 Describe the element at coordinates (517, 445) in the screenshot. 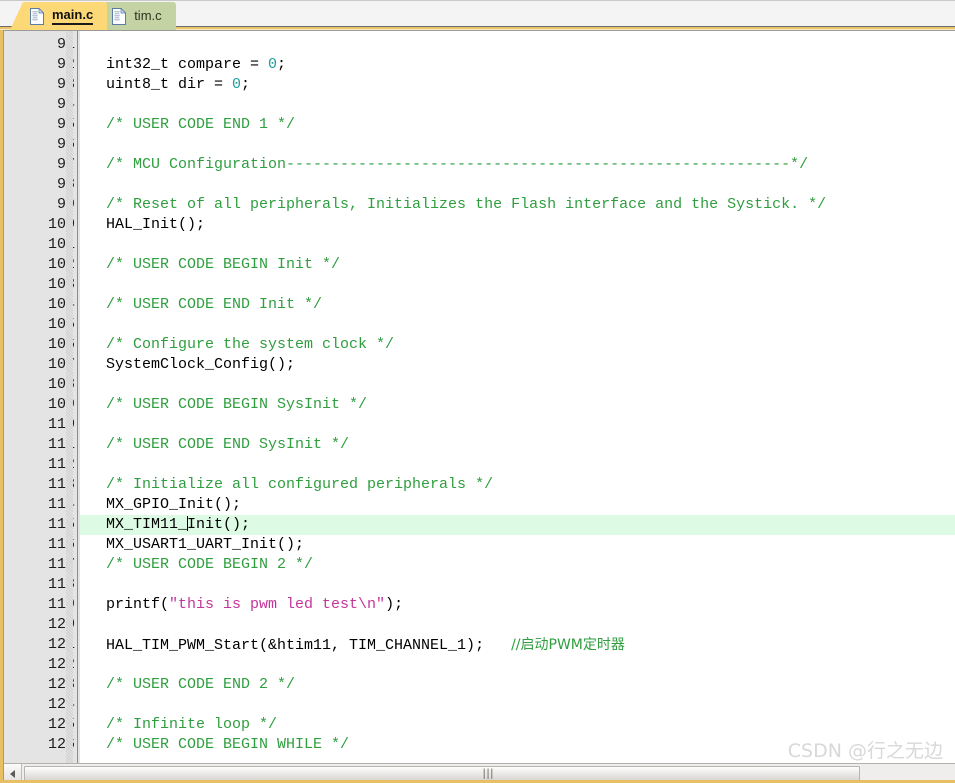

I see `code-line: /* USER CODE END SysInit */` at that location.